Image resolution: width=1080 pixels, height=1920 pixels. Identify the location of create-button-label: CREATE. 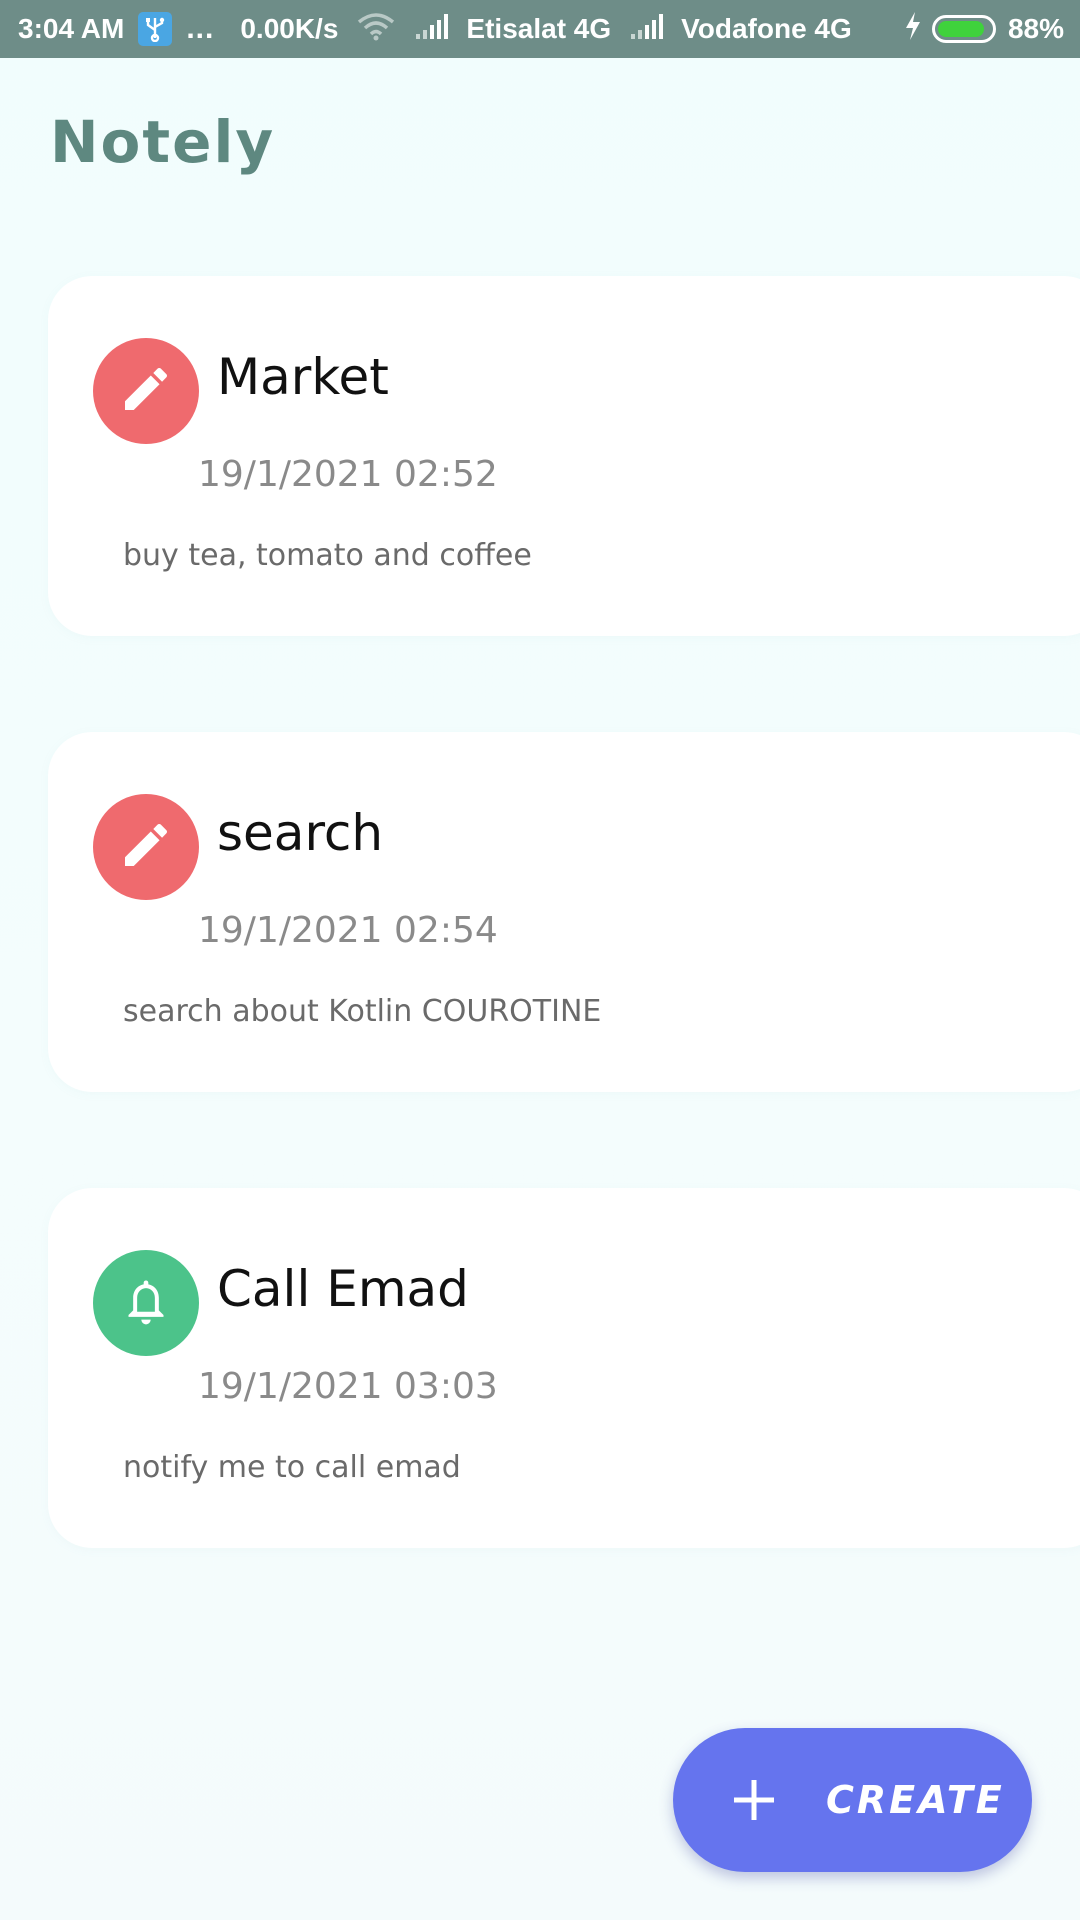
(915, 1800).